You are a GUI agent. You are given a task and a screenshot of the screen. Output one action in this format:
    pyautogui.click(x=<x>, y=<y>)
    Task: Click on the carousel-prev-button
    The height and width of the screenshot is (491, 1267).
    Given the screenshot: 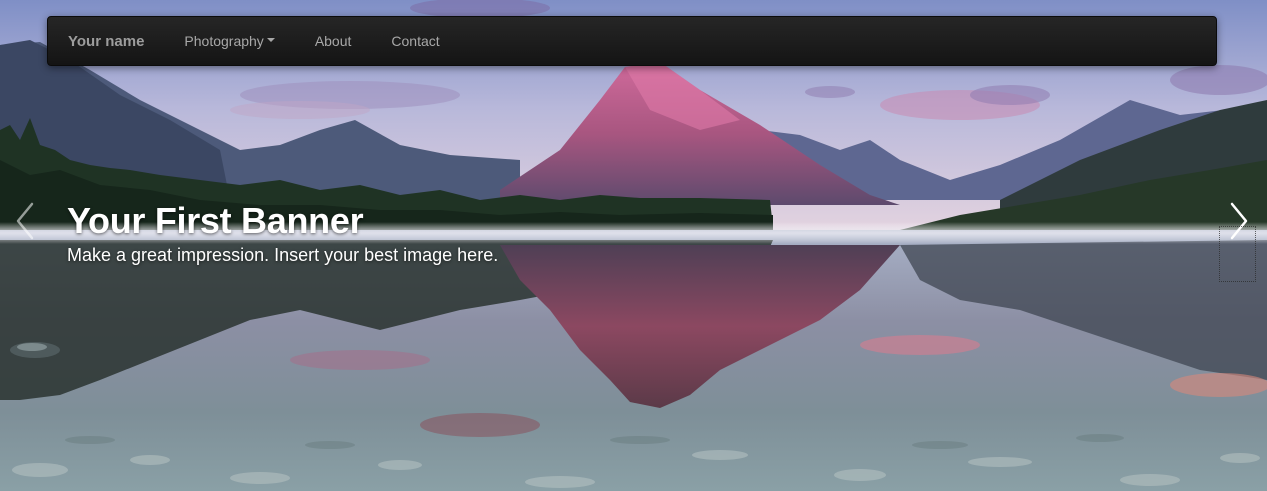 What is the action you would take?
    pyautogui.click(x=26, y=221)
    